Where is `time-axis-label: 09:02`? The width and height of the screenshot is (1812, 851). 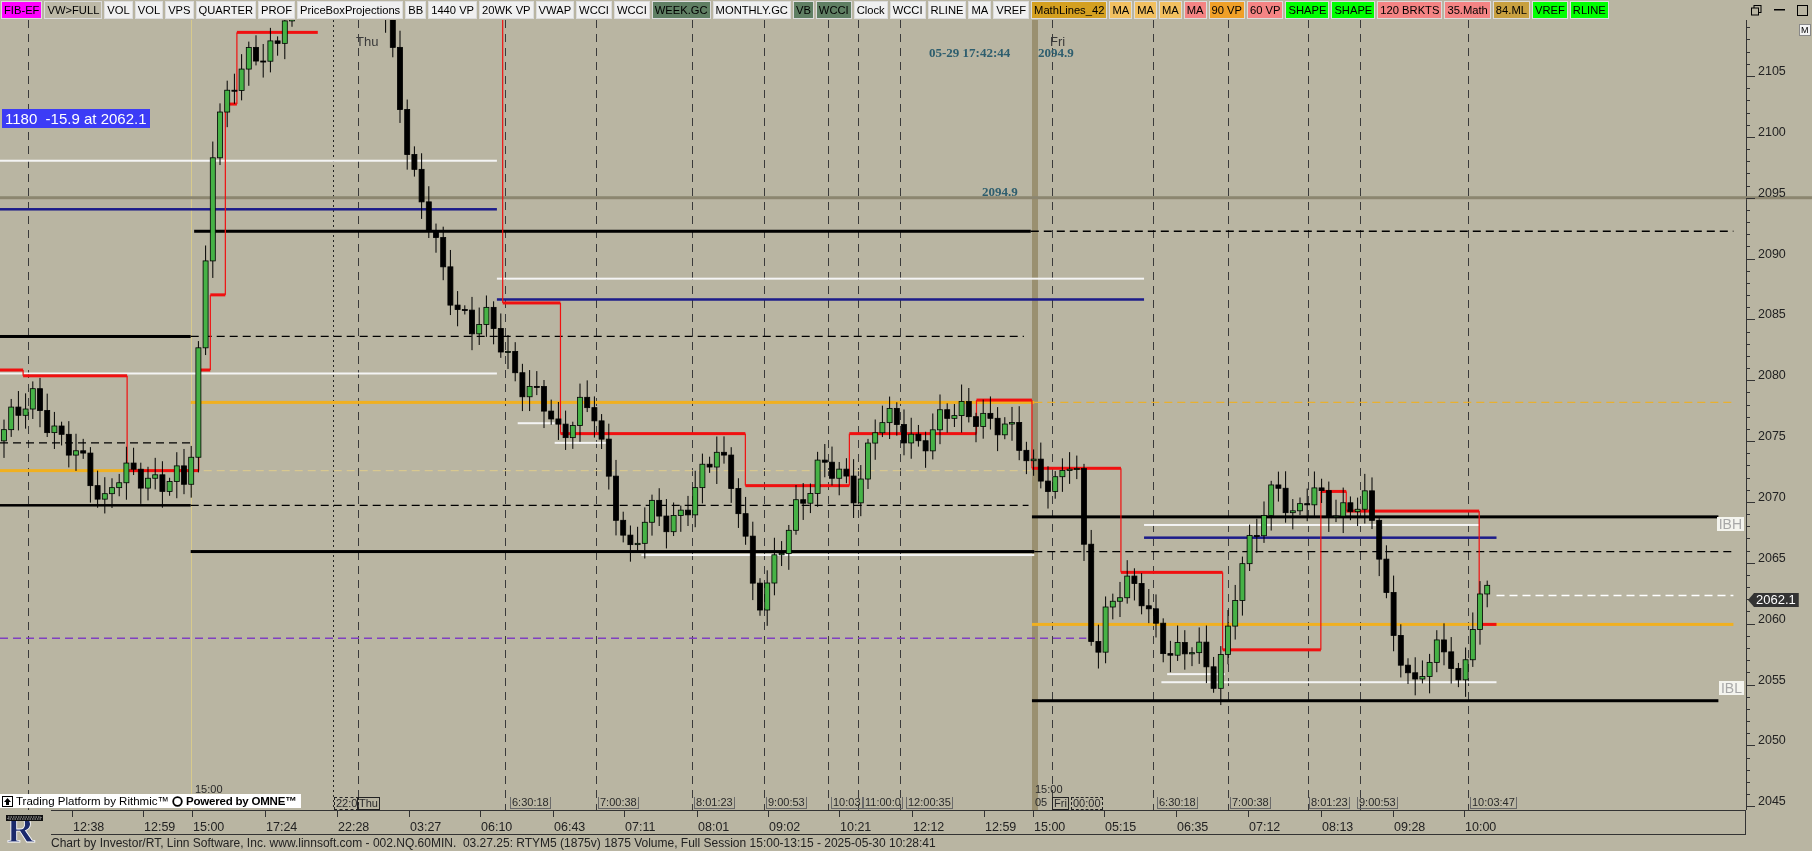
time-axis-label: 09:02 is located at coordinates (785, 827).